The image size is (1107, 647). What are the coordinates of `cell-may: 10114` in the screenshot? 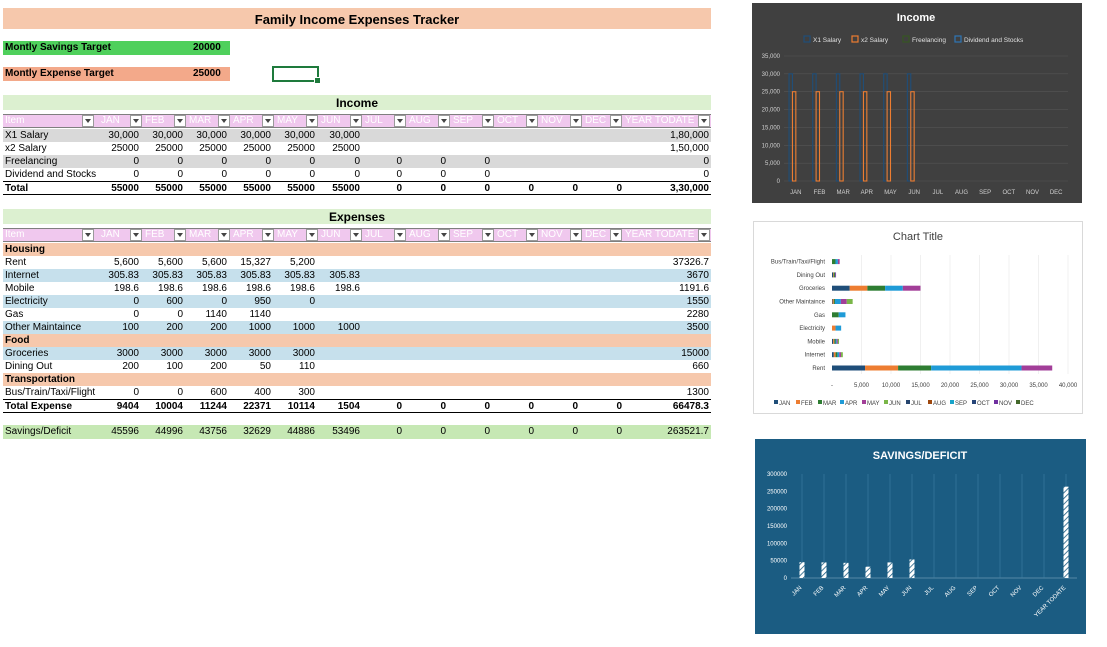 It's located at (293, 406).